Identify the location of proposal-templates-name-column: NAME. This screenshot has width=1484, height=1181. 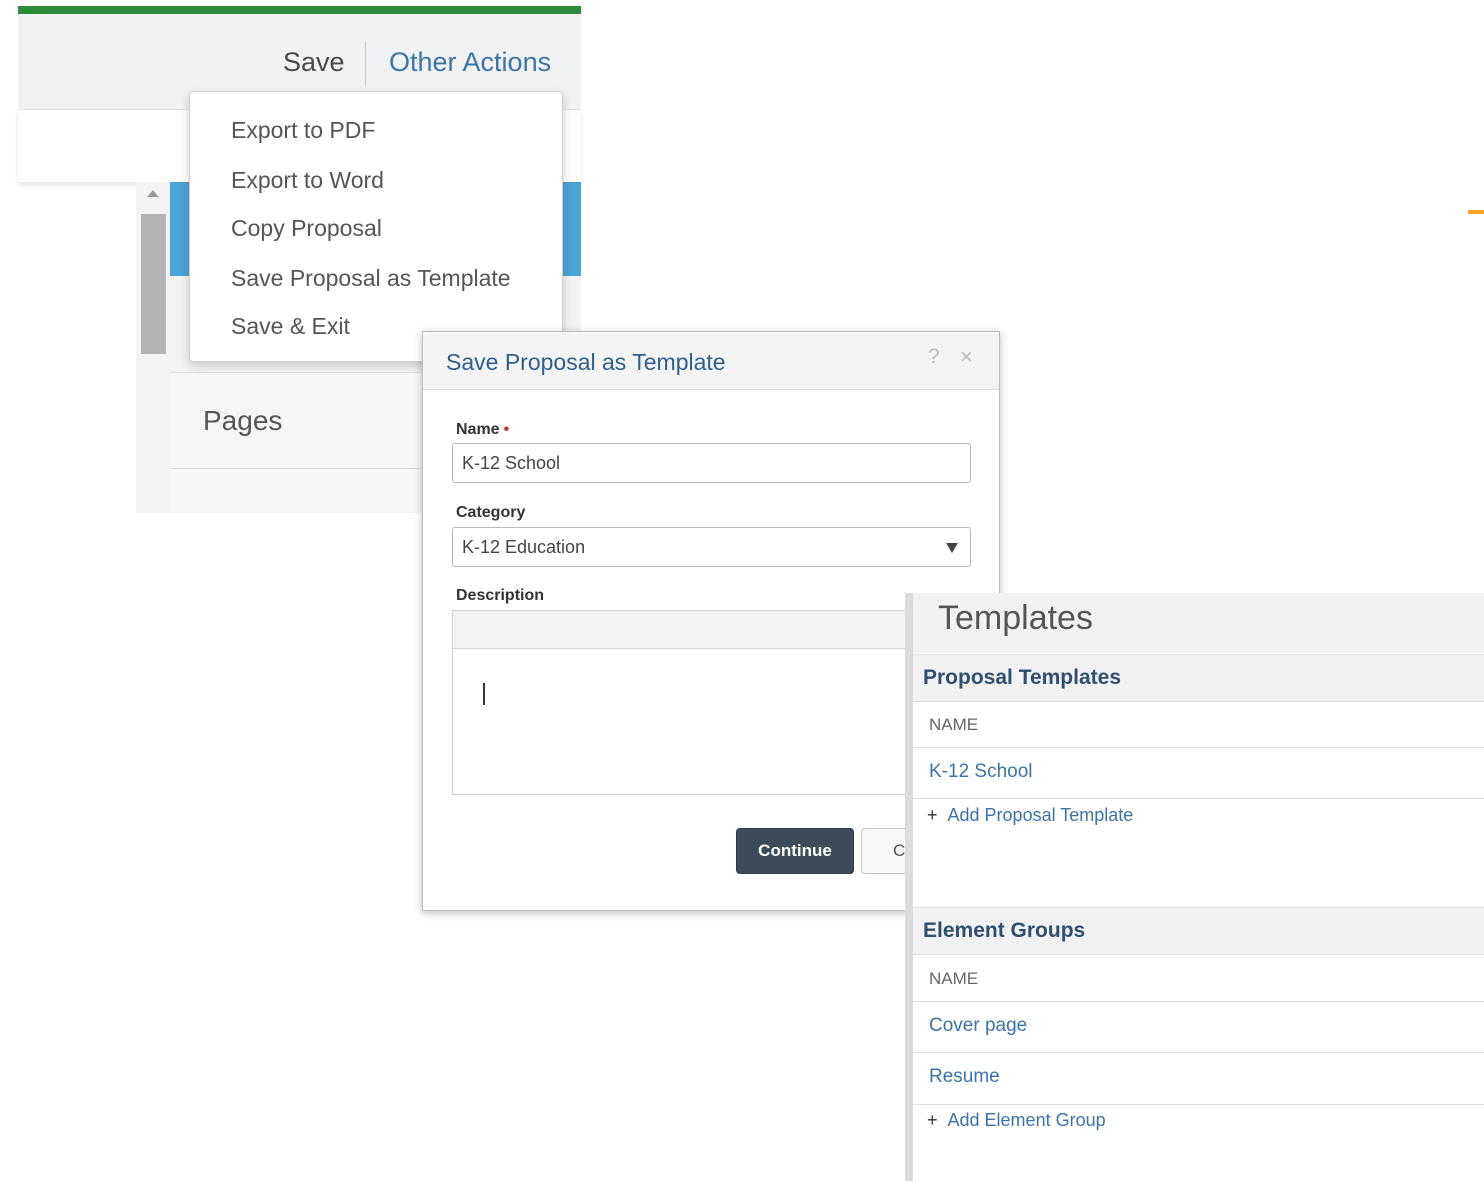
(954, 724).